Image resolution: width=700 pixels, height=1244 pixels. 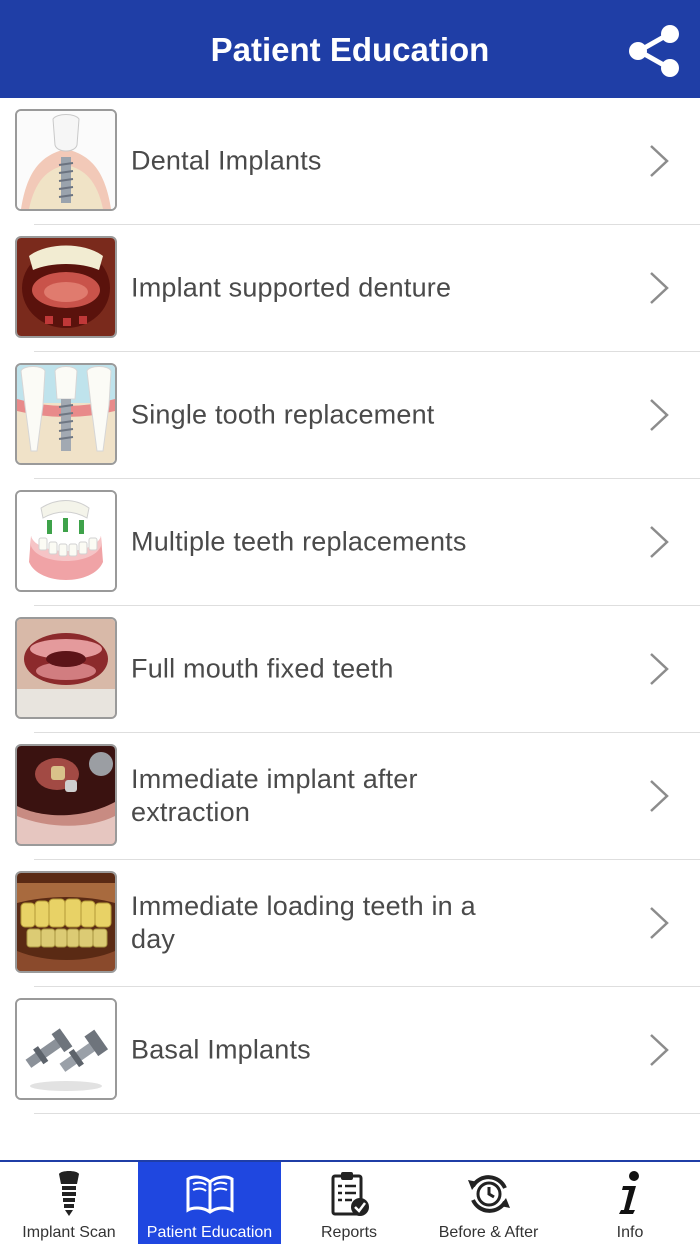 I want to click on open-book-icon, so click(x=209, y=1194).